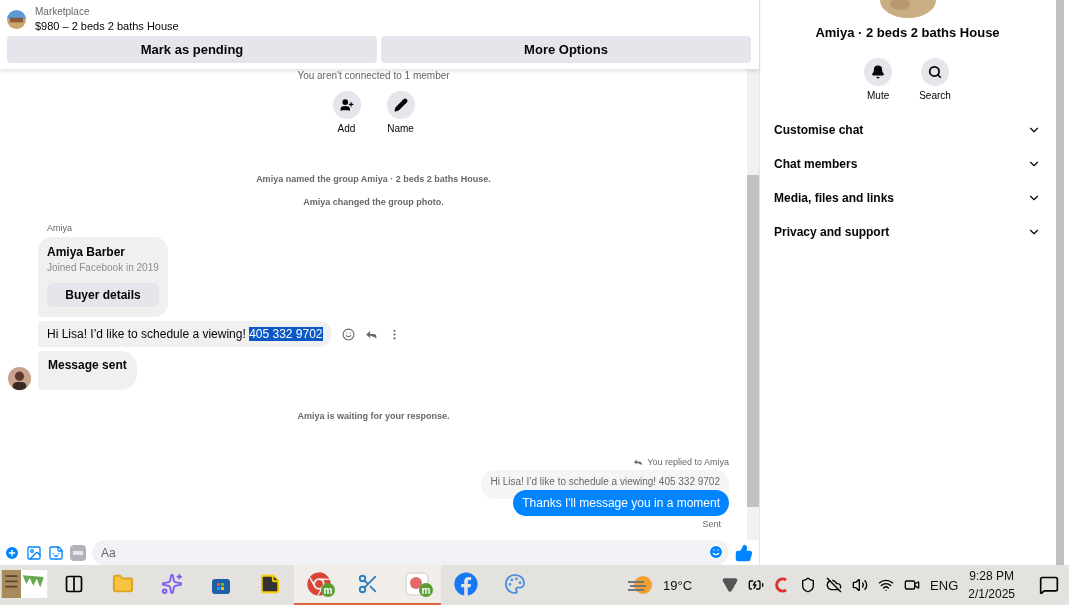  Describe the element at coordinates (269, 584) in the screenshot. I see `sticky-note-icon` at that location.